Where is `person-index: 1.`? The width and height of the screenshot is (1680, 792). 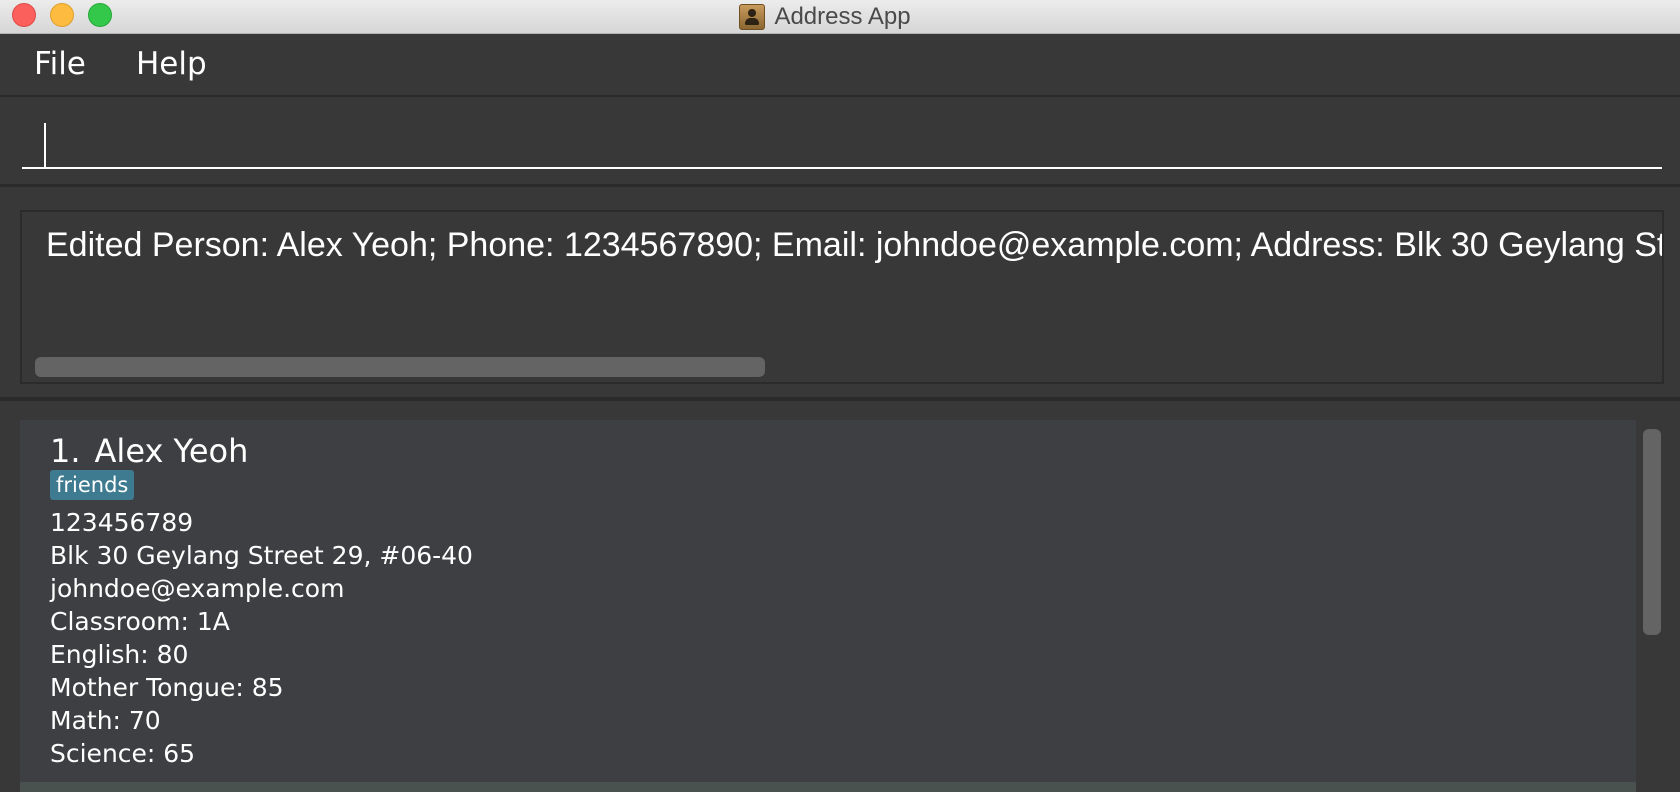
person-index: 1. is located at coordinates (65, 451).